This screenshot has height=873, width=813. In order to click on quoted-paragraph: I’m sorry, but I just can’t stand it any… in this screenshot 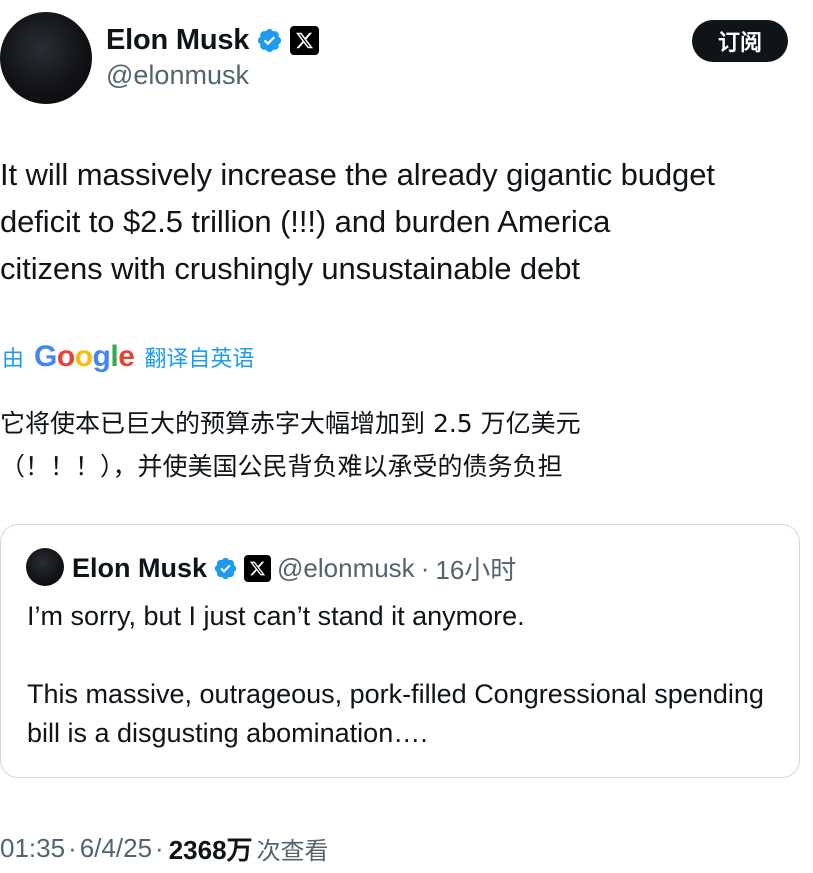, I will do `click(276, 616)`.